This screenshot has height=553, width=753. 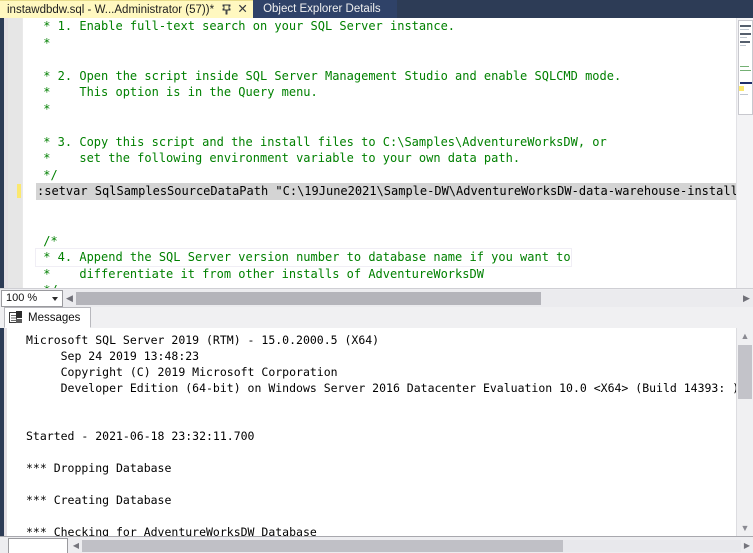 I want to click on pin-icon, so click(x=226, y=10).